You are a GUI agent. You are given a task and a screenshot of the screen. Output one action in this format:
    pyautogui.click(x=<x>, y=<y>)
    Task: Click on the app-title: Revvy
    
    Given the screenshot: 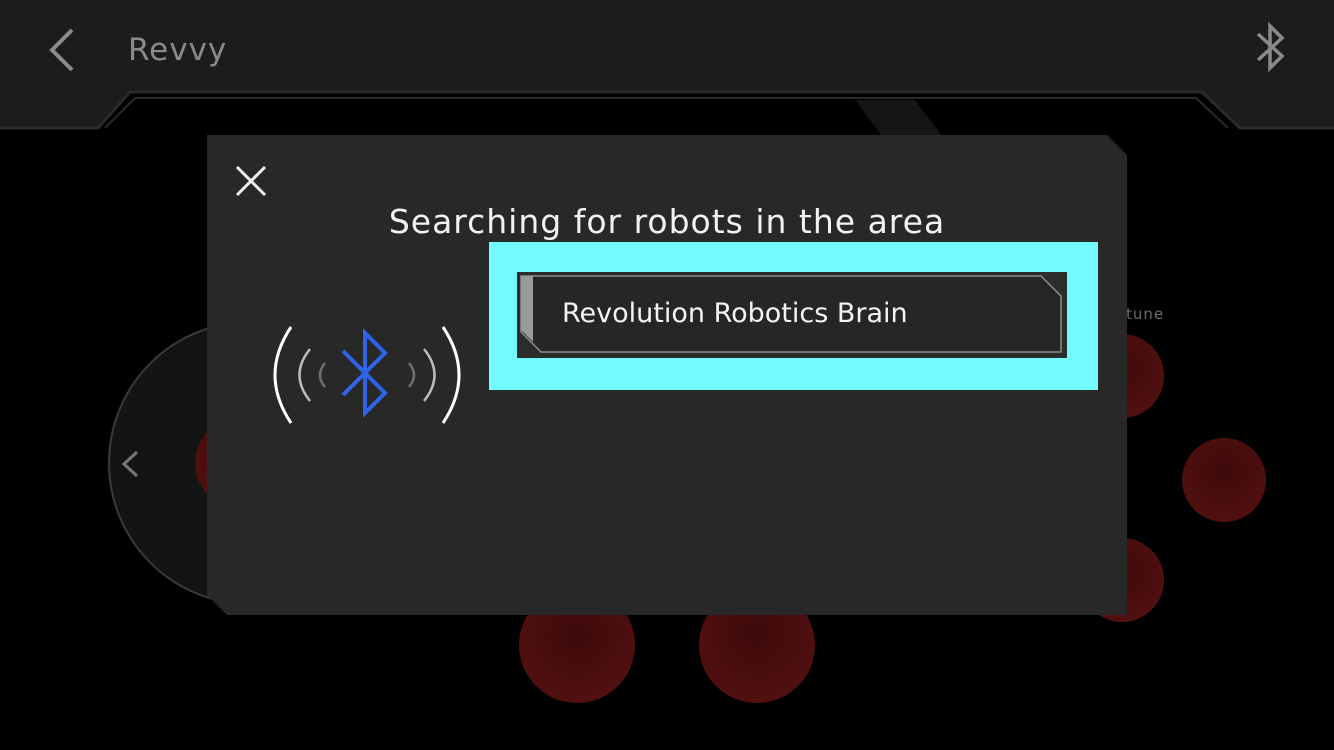 What is the action you would take?
    pyautogui.click(x=178, y=50)
    